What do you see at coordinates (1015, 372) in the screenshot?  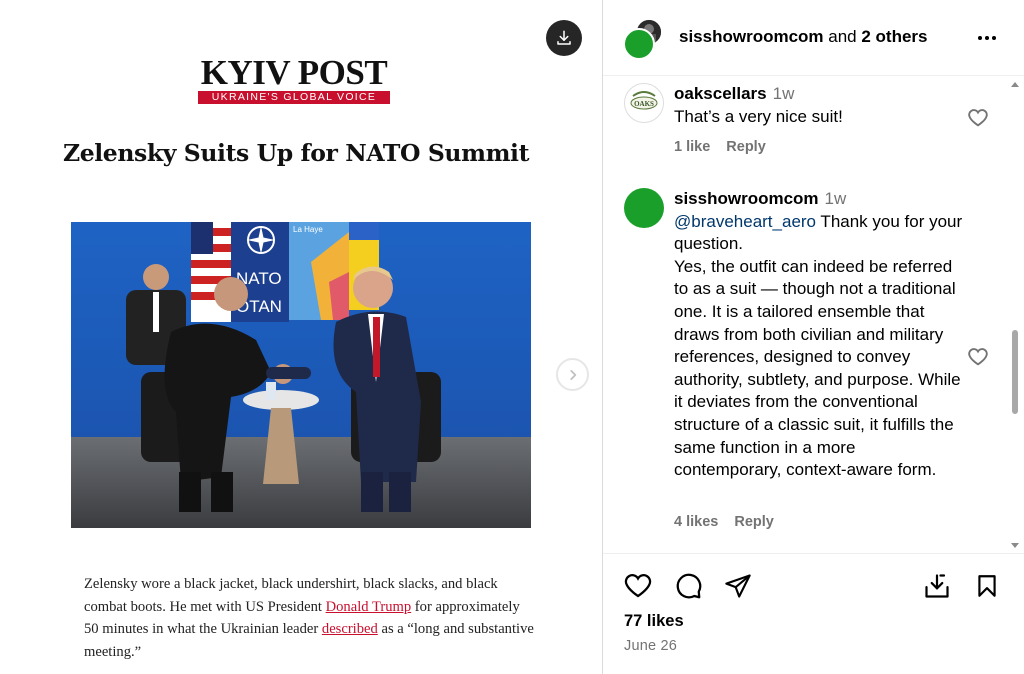 I see `scrollbar-thumb` at bounding box center [1015, 372].